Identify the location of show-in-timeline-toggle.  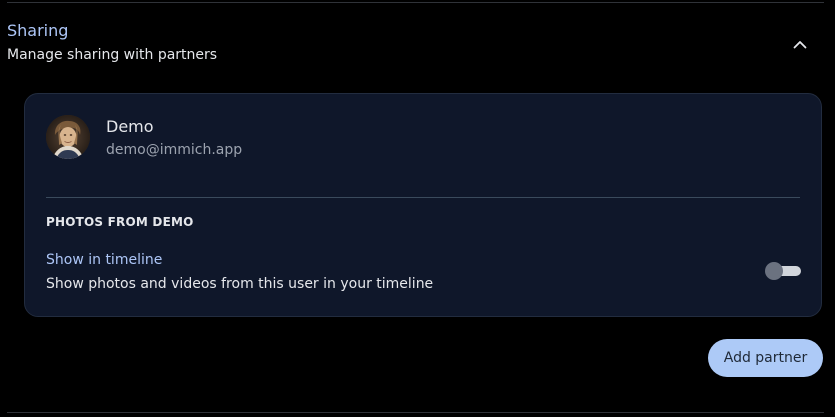
(783, 271).